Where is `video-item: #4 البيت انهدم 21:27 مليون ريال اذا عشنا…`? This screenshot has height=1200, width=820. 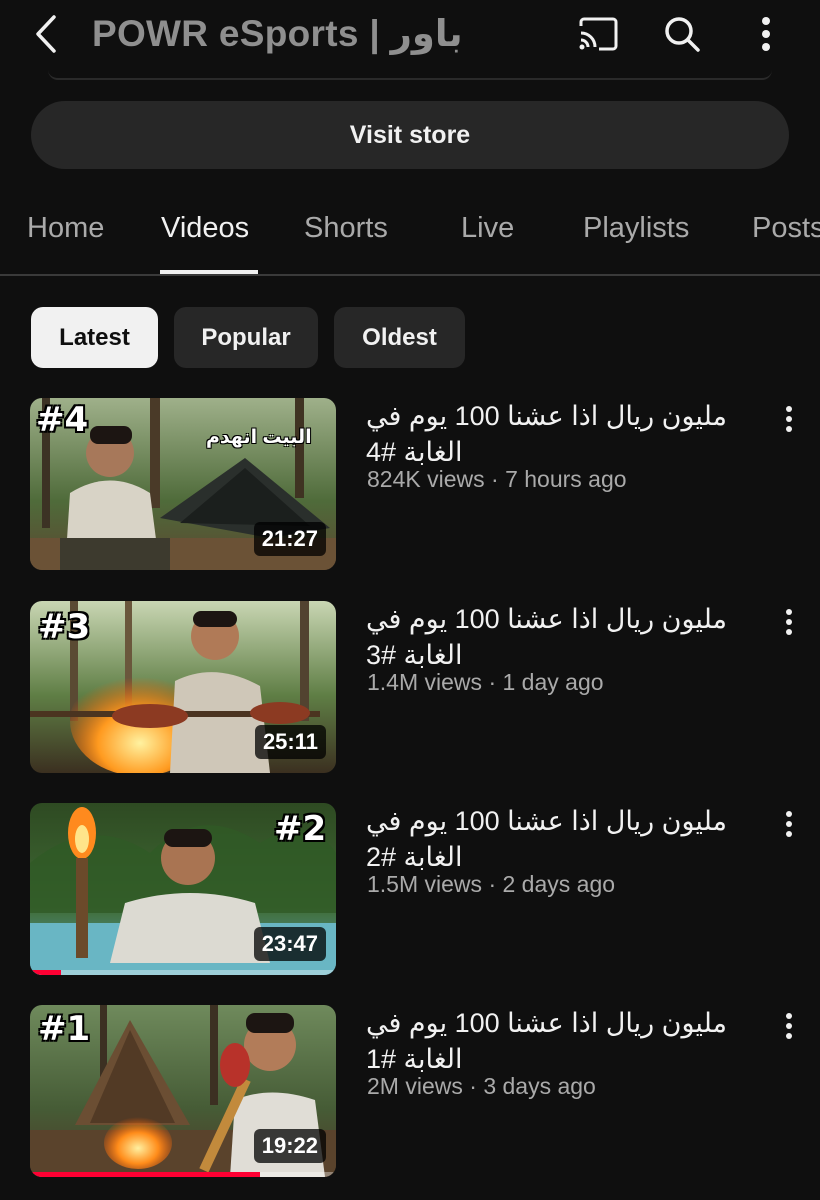 video-item: #4 البيت انهدم 21:27 مليون ريال اذا عشنا… is located at coordinates (410, 486).